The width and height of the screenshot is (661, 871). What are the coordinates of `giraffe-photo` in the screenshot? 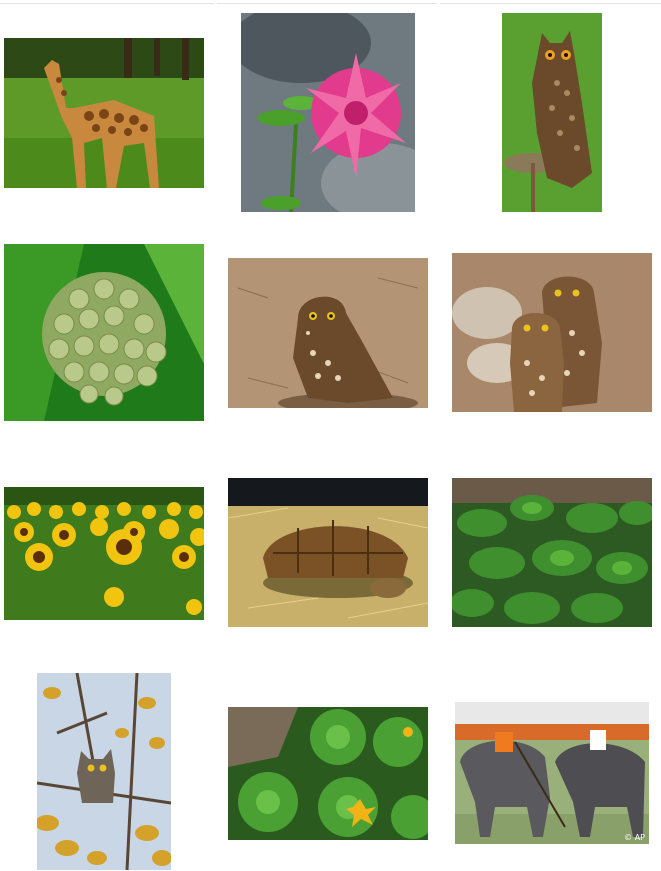 It's located at (104, 113).